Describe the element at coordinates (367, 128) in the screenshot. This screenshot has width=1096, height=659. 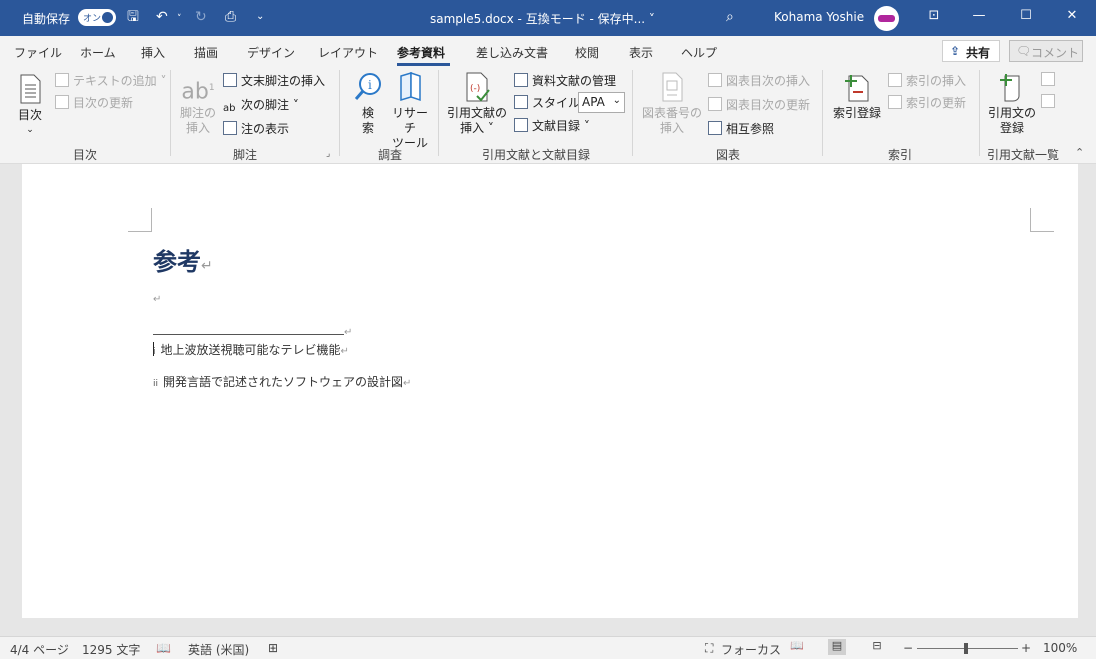
I see `search-label-2: 索` at that location.